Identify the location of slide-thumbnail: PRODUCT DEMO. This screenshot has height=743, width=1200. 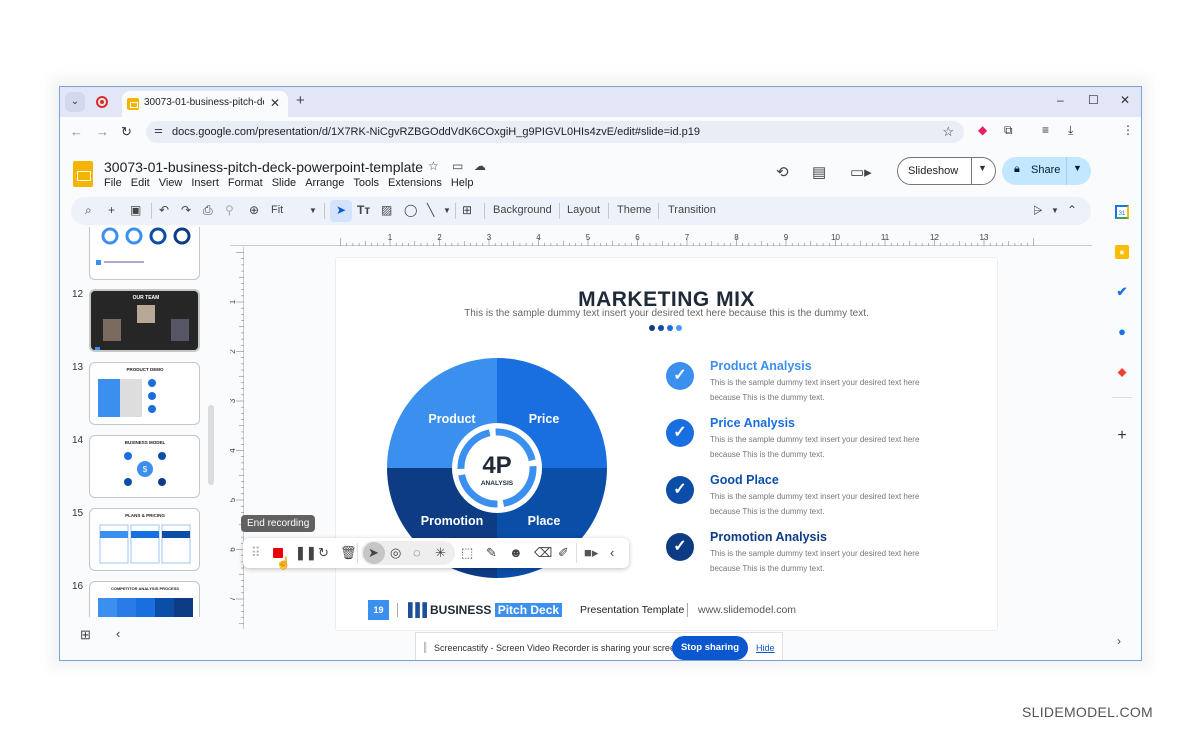
(144, 393).